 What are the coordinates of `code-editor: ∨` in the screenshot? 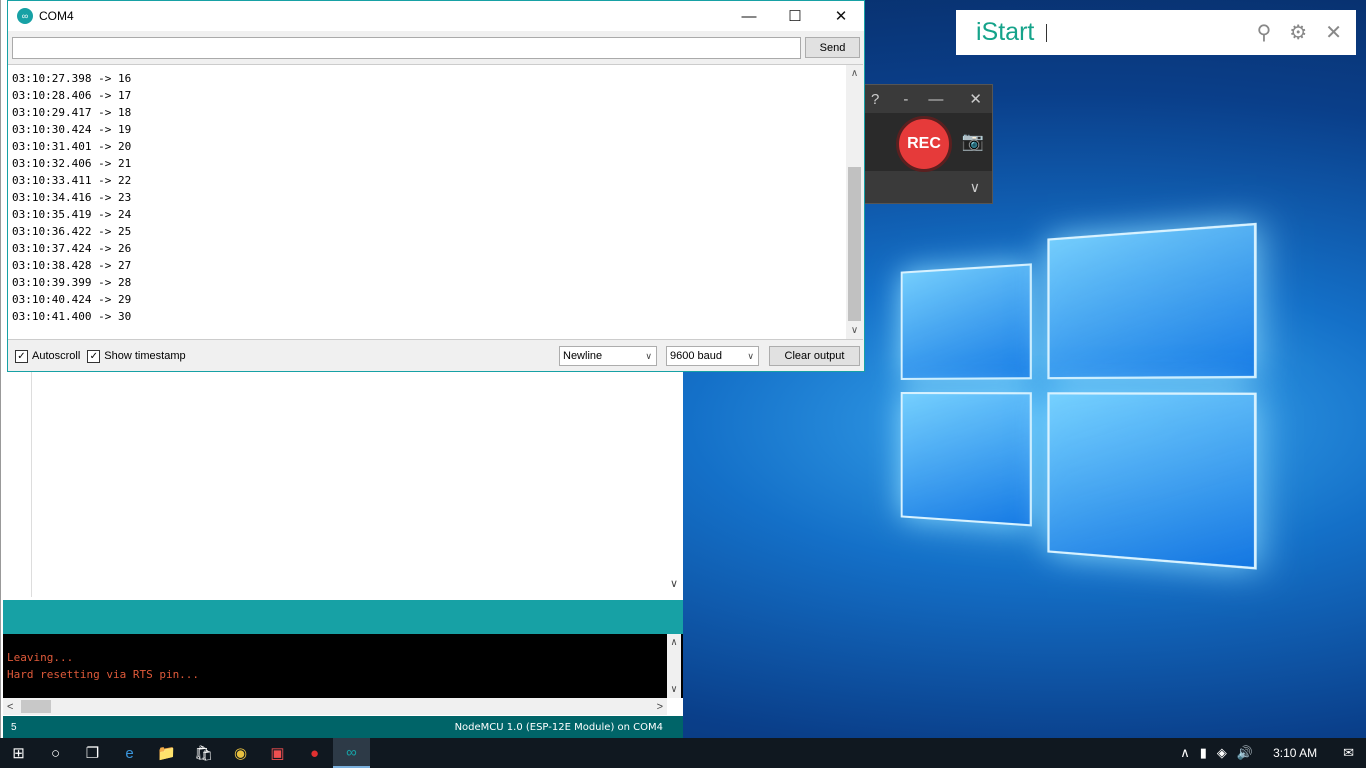 It's located at (342, 484).